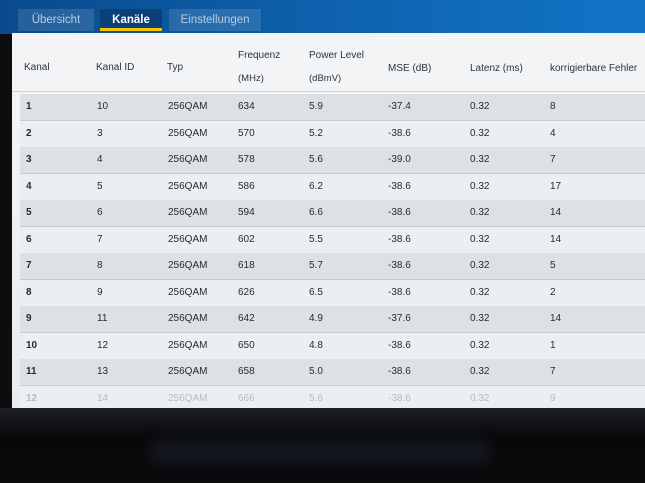 This screenshot has height=483, width=645. What do you see at coordinates (131, 20) in the screenshot?
I see `tab-kanaele: Kanäle` at bounding box center [131, 20].